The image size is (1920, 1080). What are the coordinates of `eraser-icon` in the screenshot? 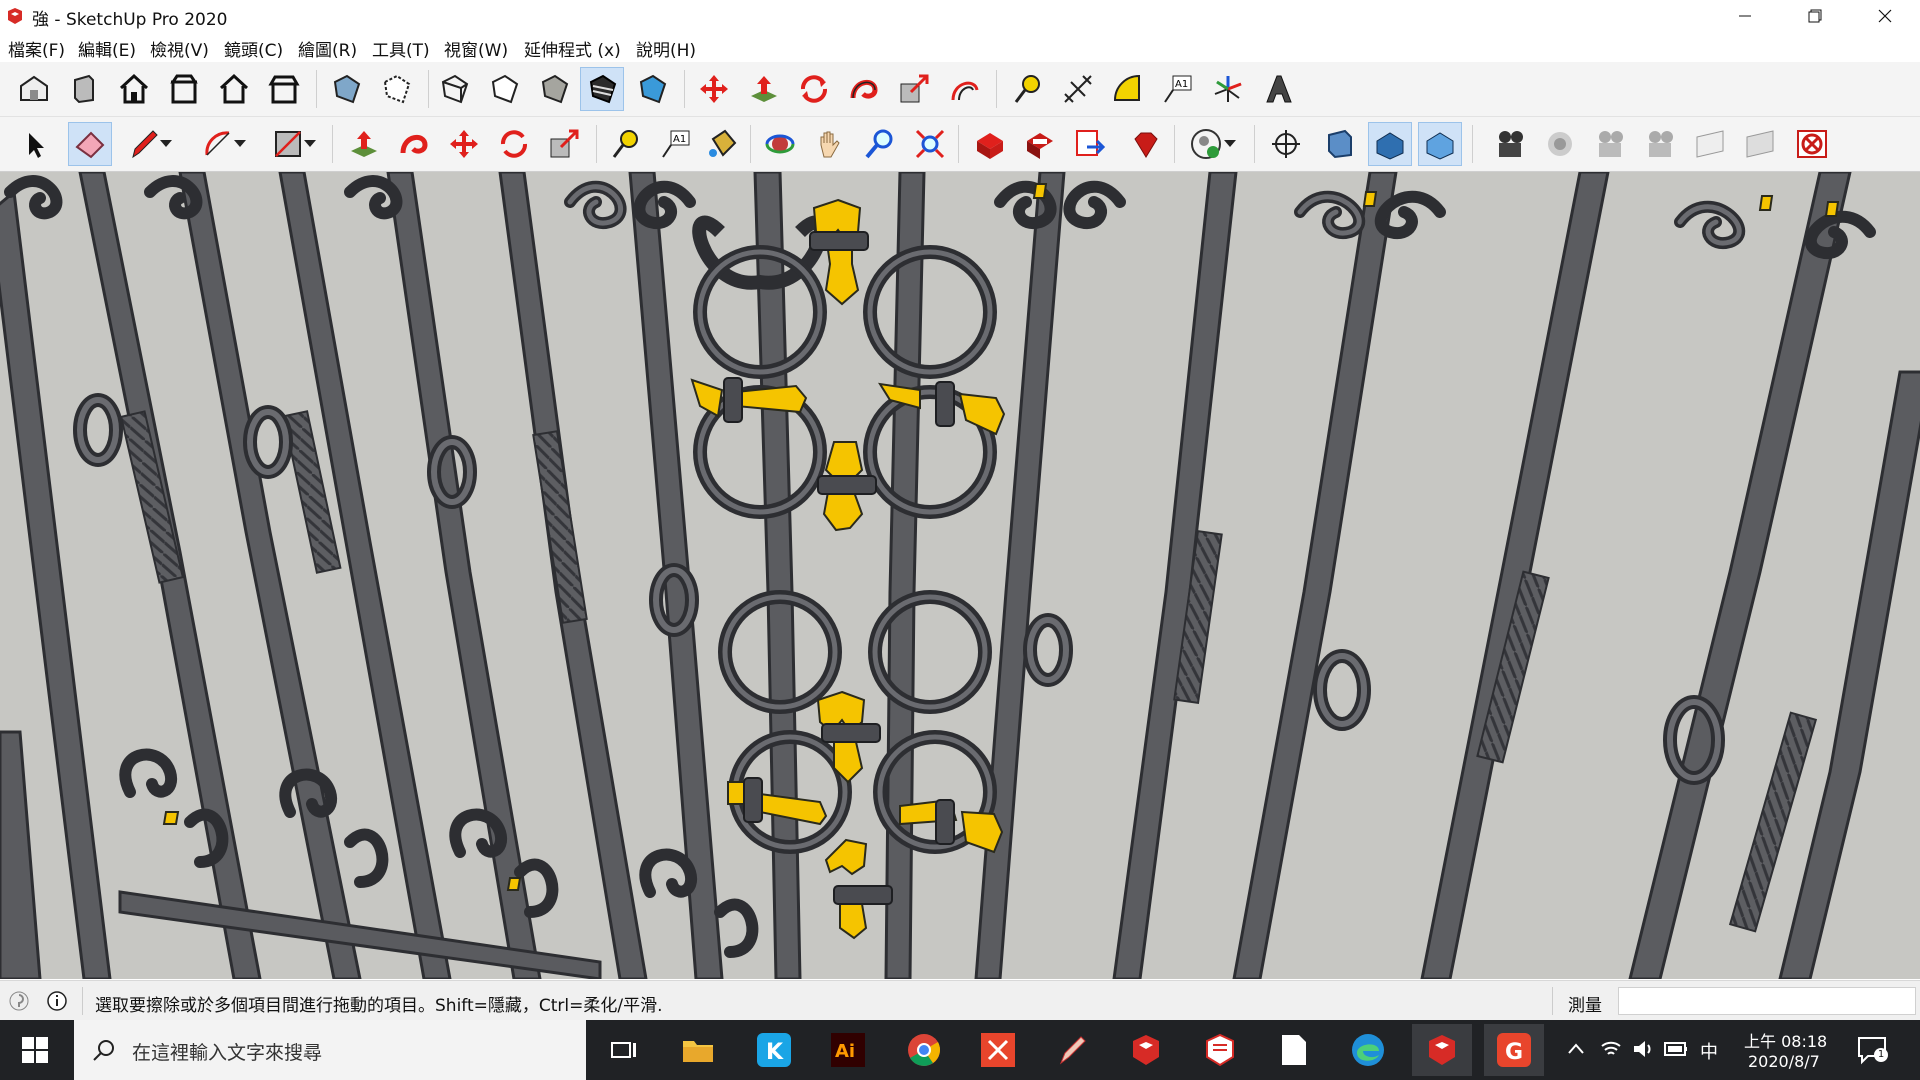 It's located at (90, 144).